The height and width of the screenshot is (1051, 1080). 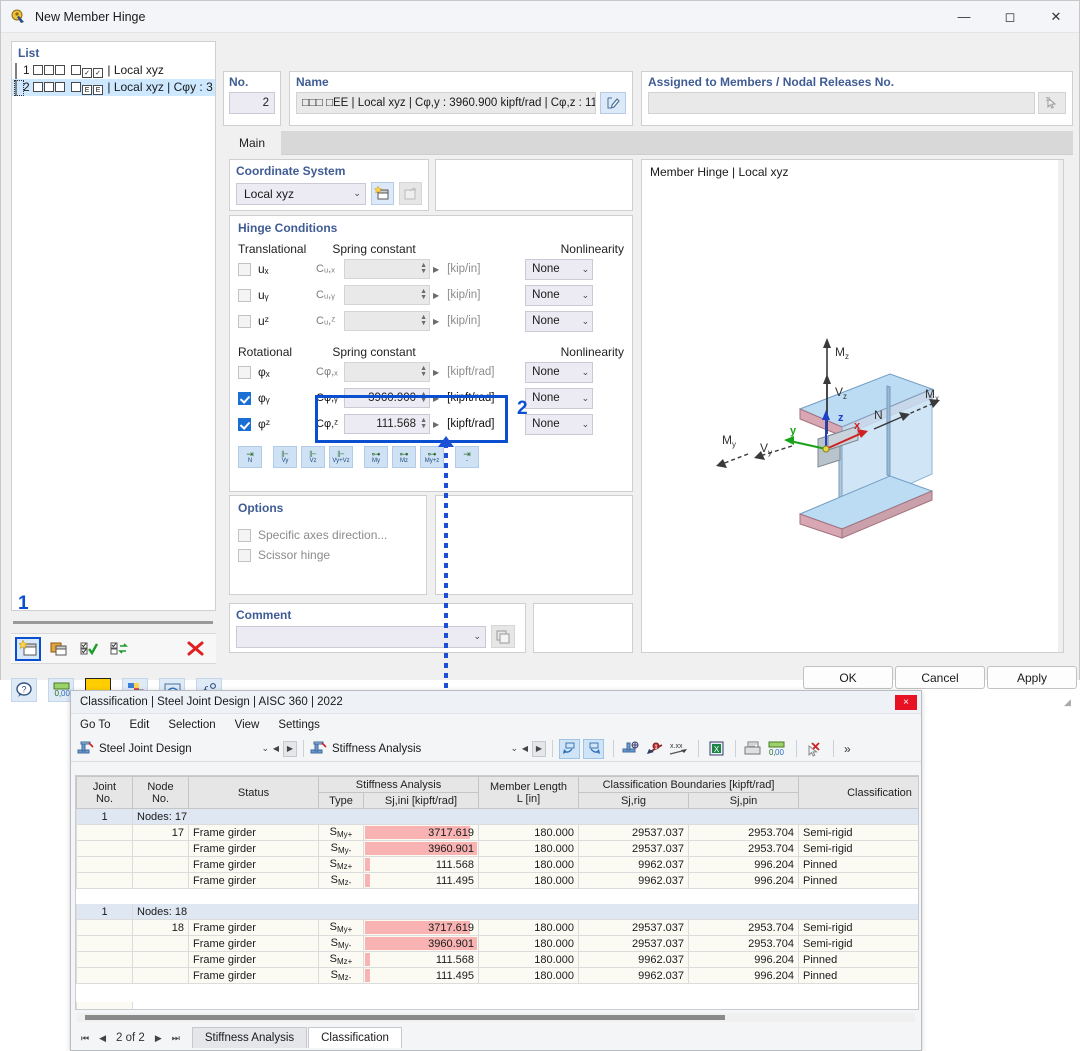 I want to click on module-prev-button: ◀, so click(x=276, y=749).